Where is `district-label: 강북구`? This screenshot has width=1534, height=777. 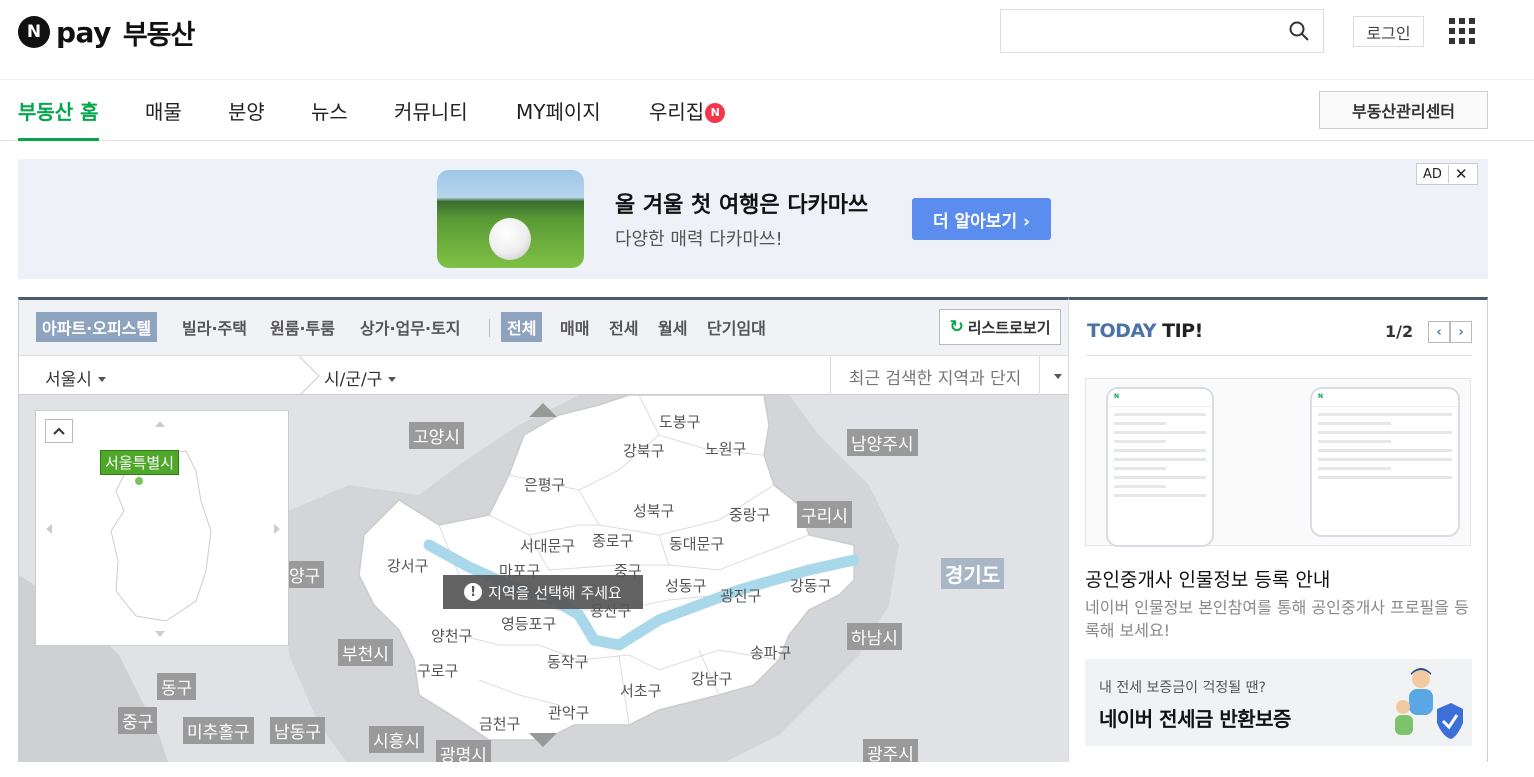
district-label: 강북구 is located at coordinates (643, 450).